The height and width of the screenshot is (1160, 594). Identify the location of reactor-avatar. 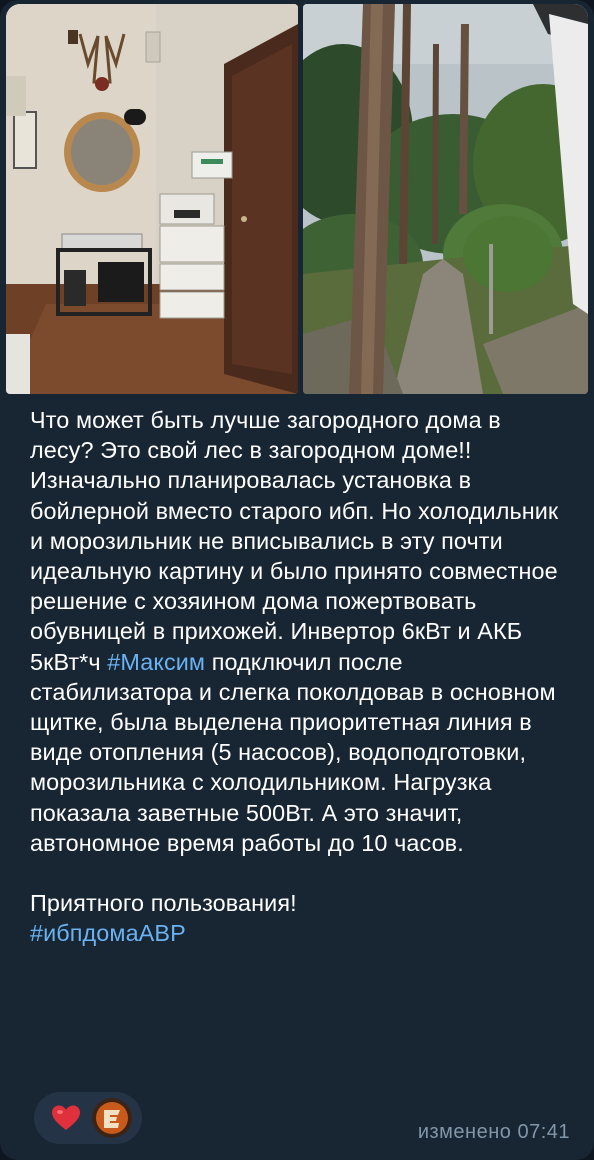
(112, 1118).